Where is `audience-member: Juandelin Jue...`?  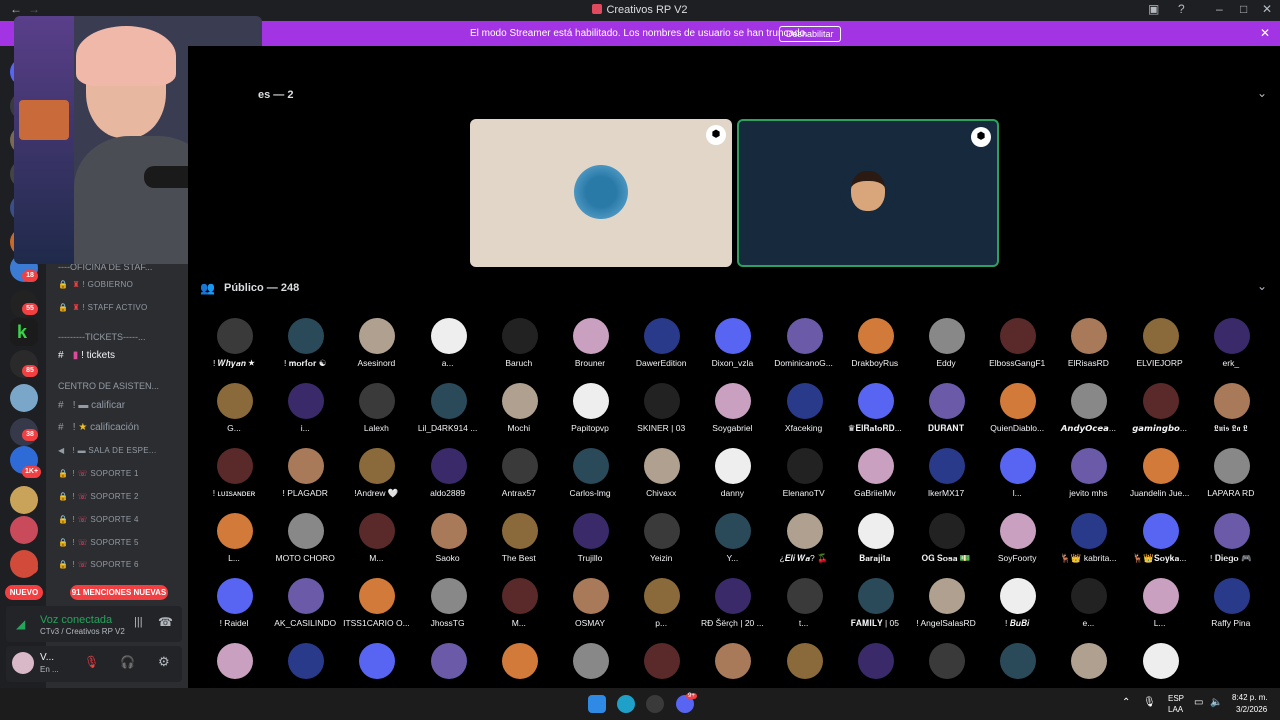
audience-member: Juandelin Jue... is located at coordinates (1160, 479).